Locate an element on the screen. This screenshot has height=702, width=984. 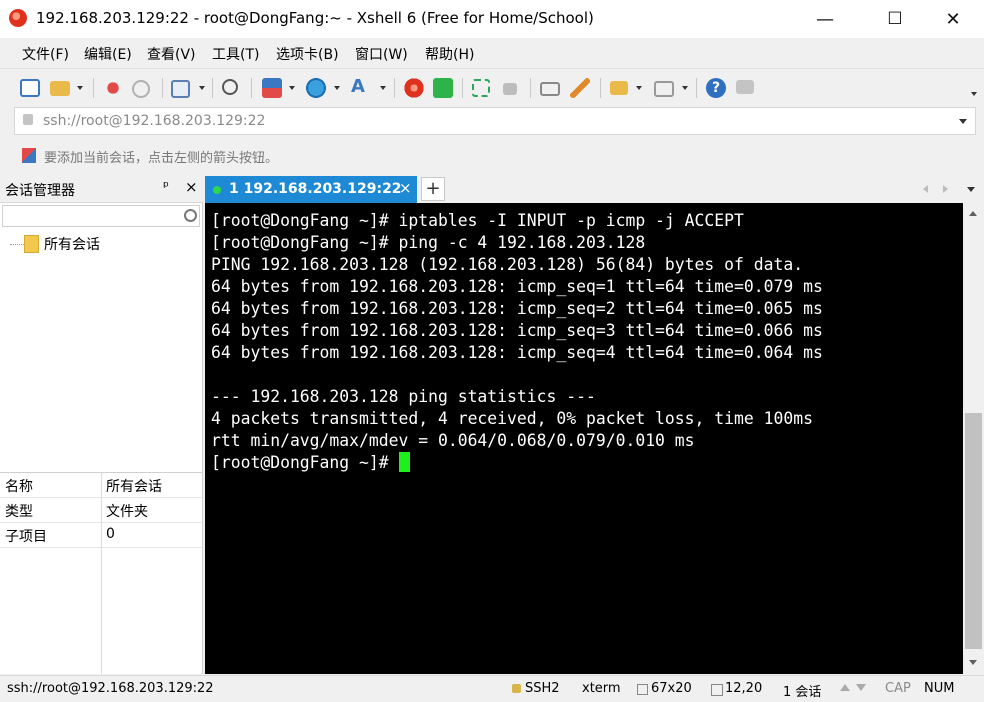
tab-scroll-right-icon is located at coordinates (945, 189).